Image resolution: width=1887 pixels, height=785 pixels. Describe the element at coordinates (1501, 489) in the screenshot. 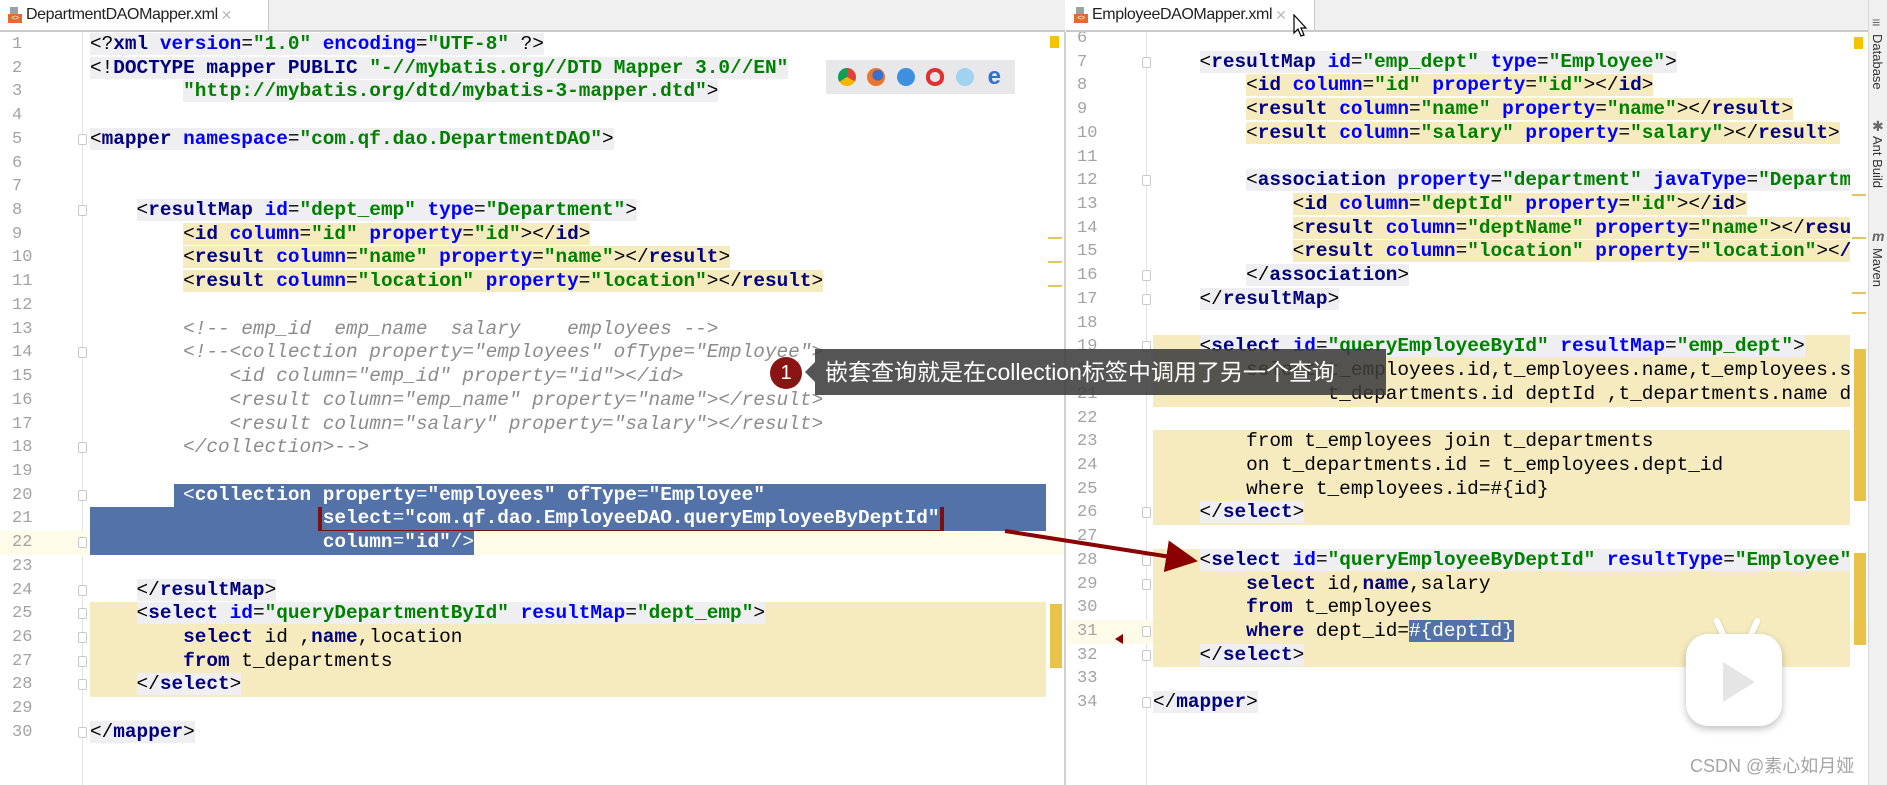

I see `code-text: where t_employees.id=#{id}` at that location.